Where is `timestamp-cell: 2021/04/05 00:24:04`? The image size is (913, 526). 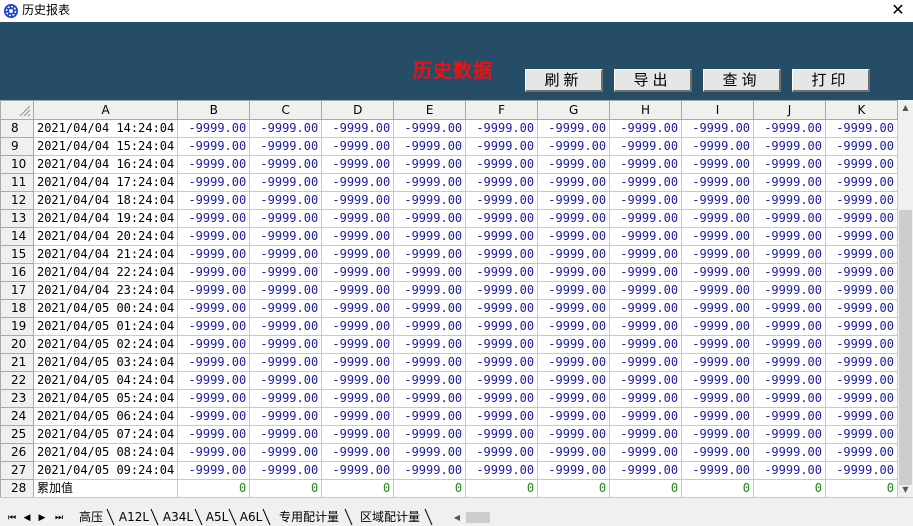
timestamp-cell: 2021/04/05 00:24:04 is located at coordinates (105, 308).